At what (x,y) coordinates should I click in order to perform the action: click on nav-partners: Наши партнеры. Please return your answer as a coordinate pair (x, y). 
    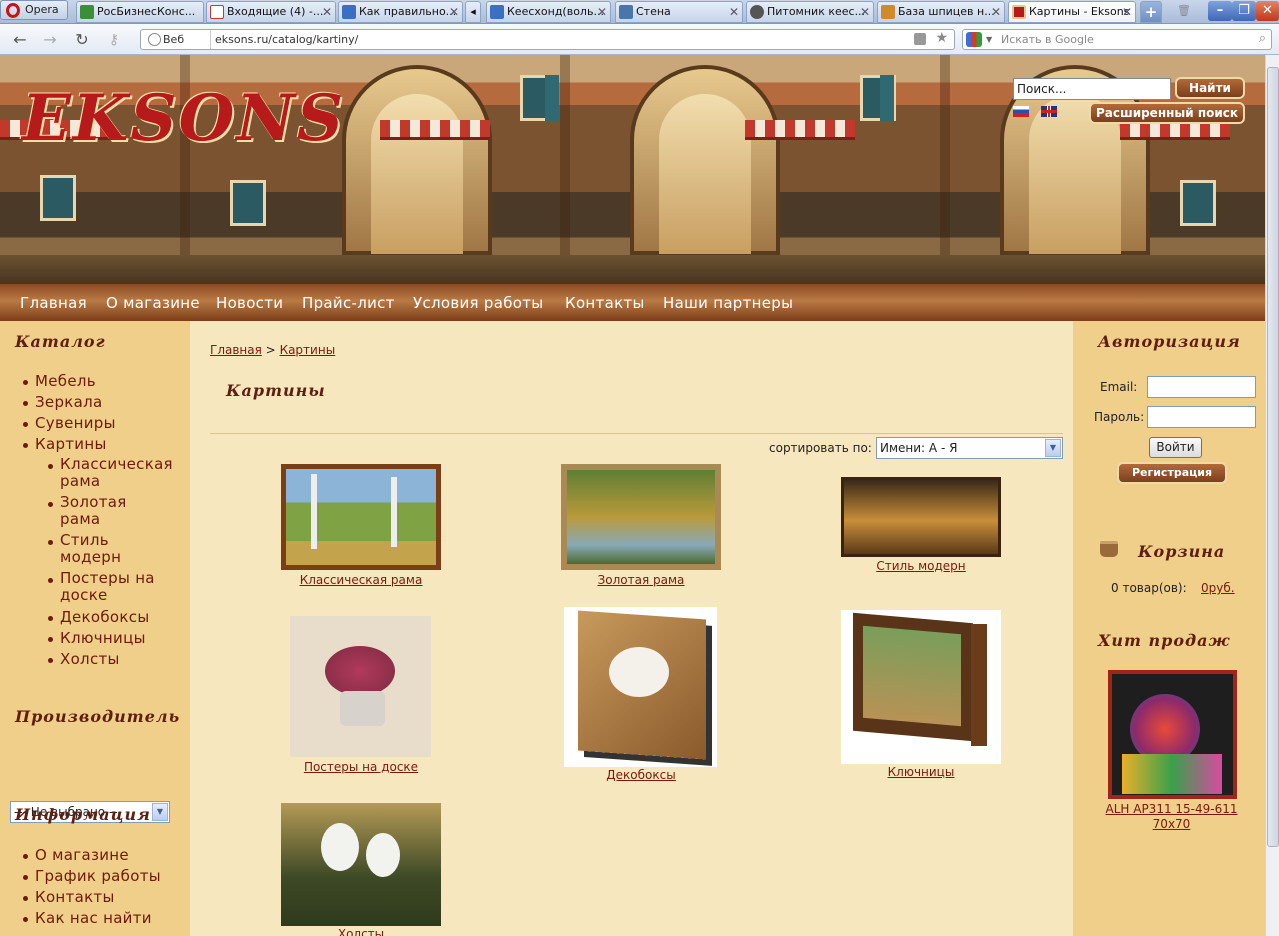
    Looking at the image, I should click on (728, 303).